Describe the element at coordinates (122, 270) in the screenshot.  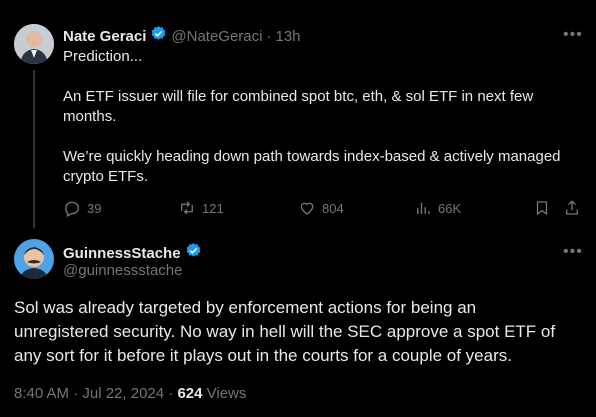
I see `reply-author-handle: @guinnessstache` at that location.